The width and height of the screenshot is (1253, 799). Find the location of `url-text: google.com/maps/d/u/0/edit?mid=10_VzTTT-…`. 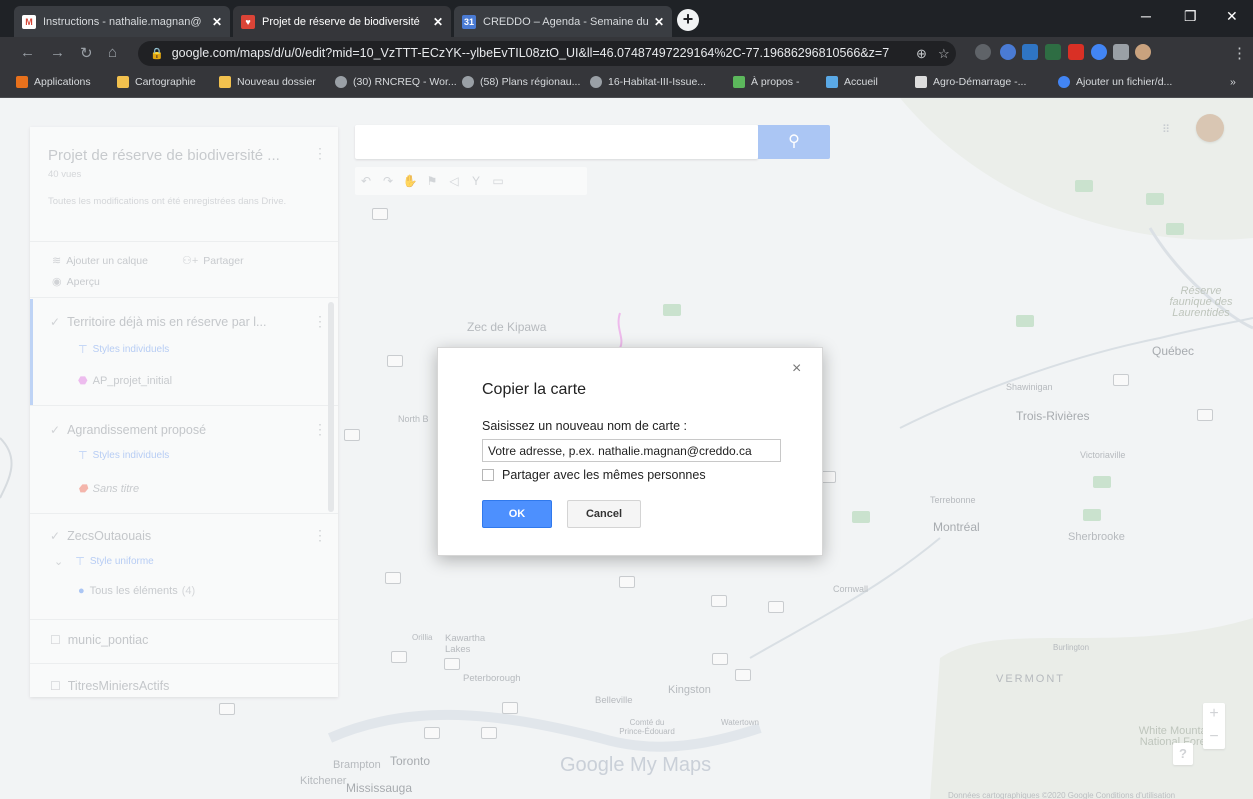

url-text: google.com/maps/d/u/0/edit?mid=10_VzTTT-… is located at coordinates (530, 53).